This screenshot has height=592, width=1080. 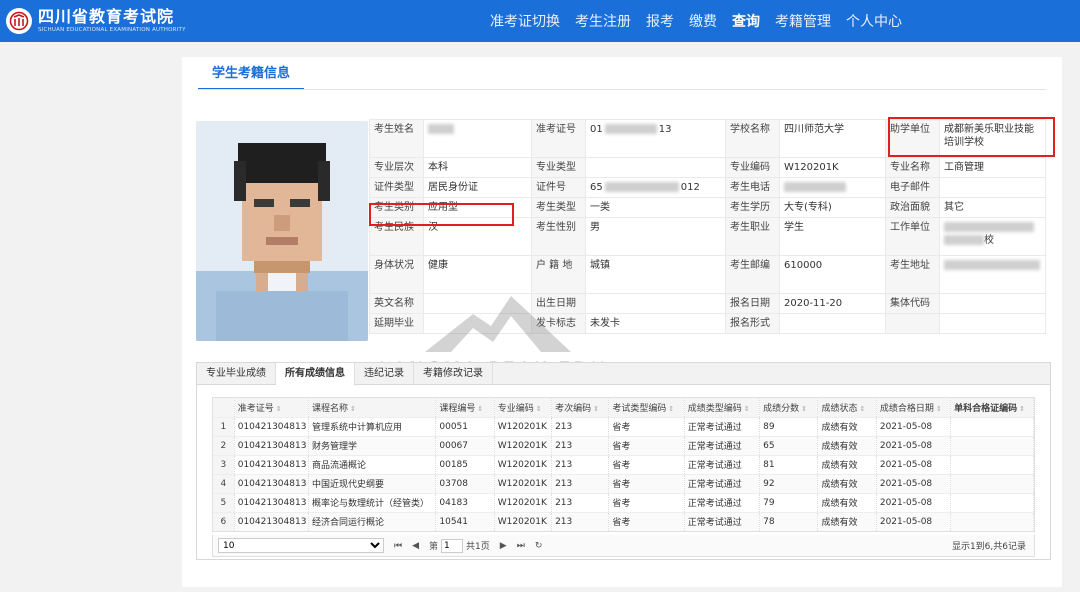 I want to click on value-work-unit: 校, so click(x=992, y=236).